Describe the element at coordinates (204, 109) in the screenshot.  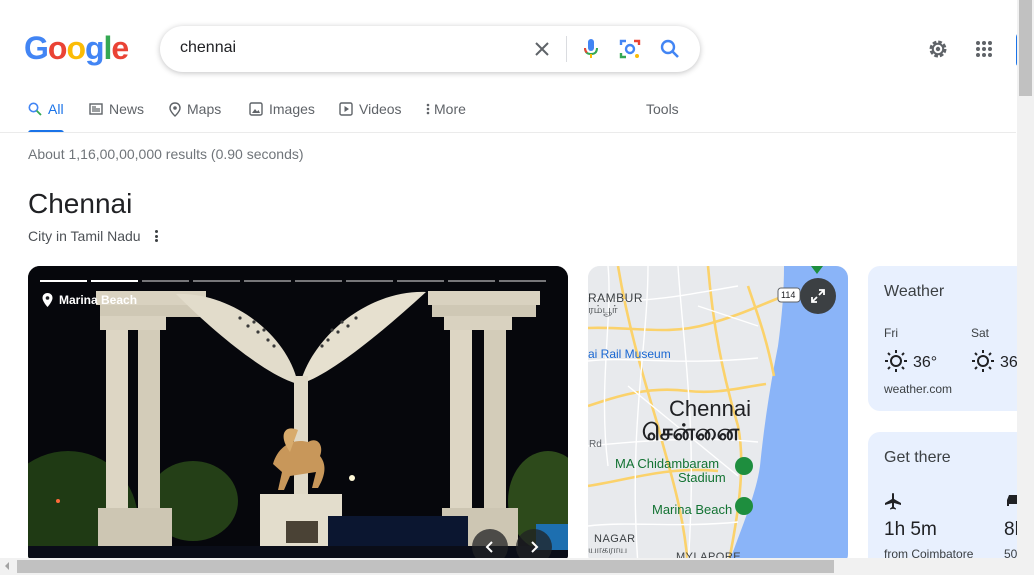
I see `tab-label: Maps` at that location.